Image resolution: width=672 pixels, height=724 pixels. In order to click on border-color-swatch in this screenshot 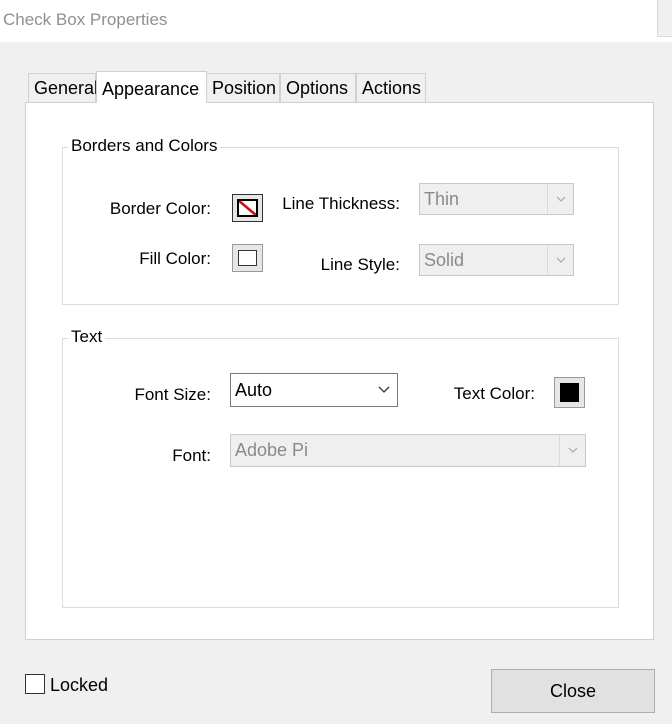, I will do `click(247, 208)`.